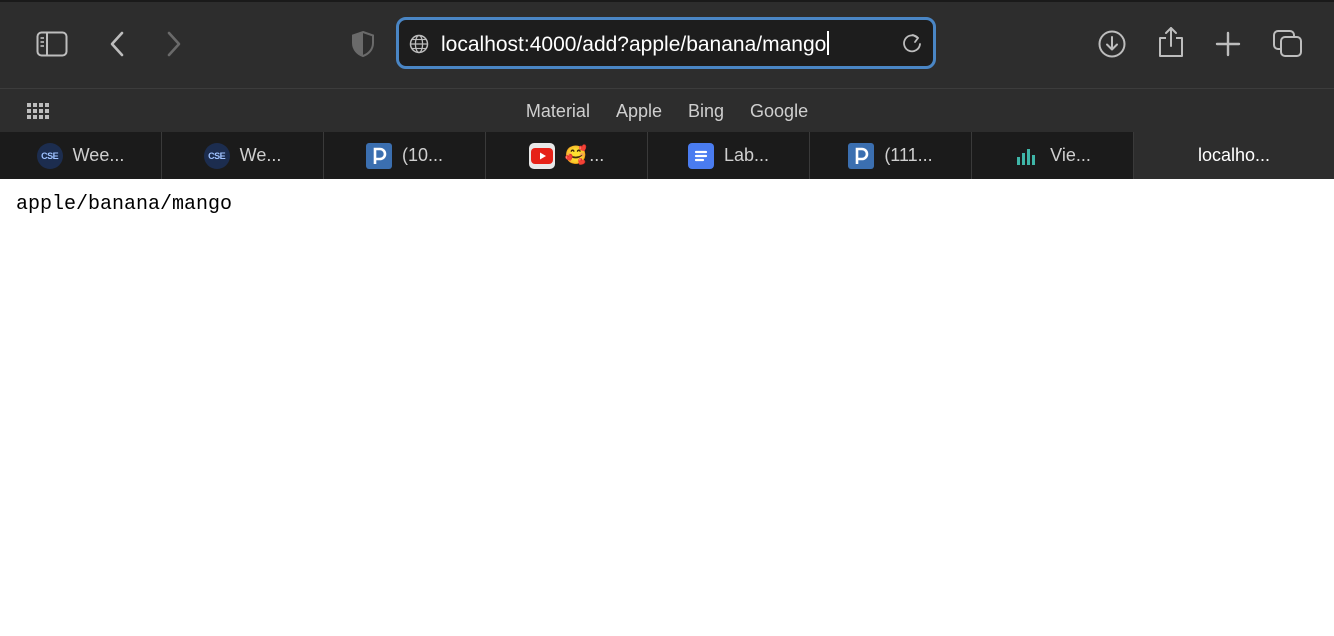 The image size is (1334, 636). I want to click on new-tab-button, so click(1228, 44).